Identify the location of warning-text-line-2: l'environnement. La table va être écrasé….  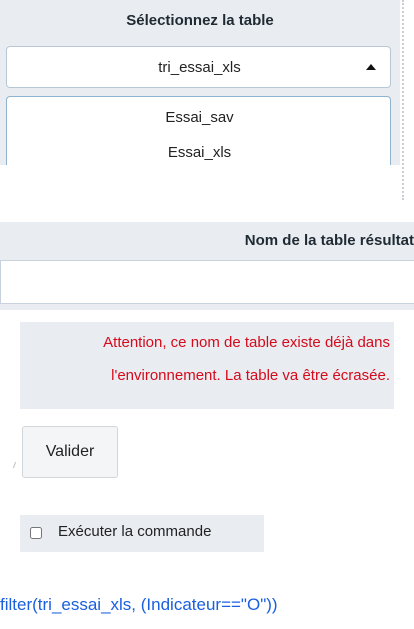
(250, 375).